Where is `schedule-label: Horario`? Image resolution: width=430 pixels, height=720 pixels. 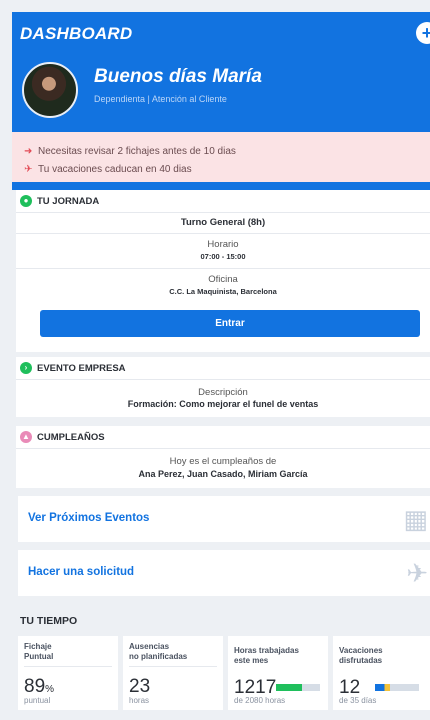 schedule-label: Horario is located at coordinates (223, 244).